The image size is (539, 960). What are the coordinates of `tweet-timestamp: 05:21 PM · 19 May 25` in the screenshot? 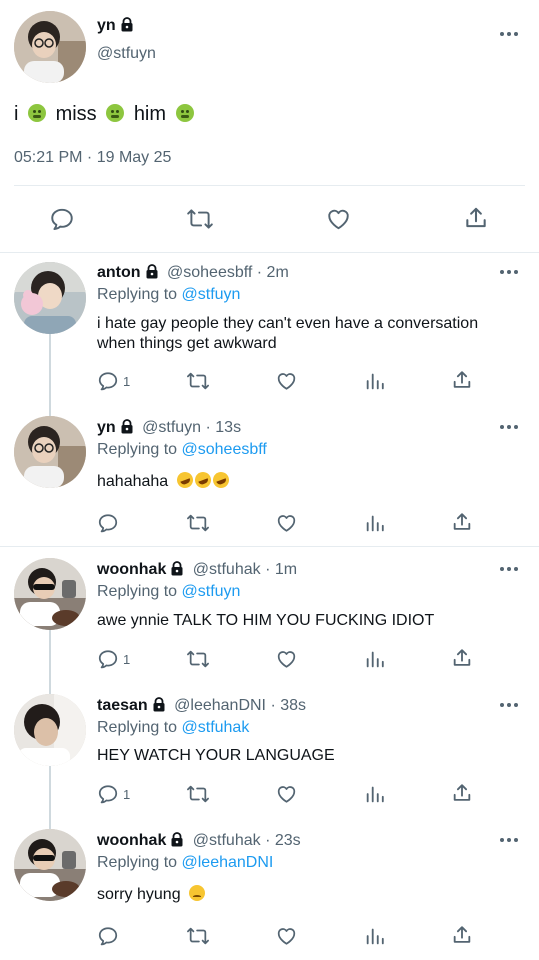 It's located at (93, 157).